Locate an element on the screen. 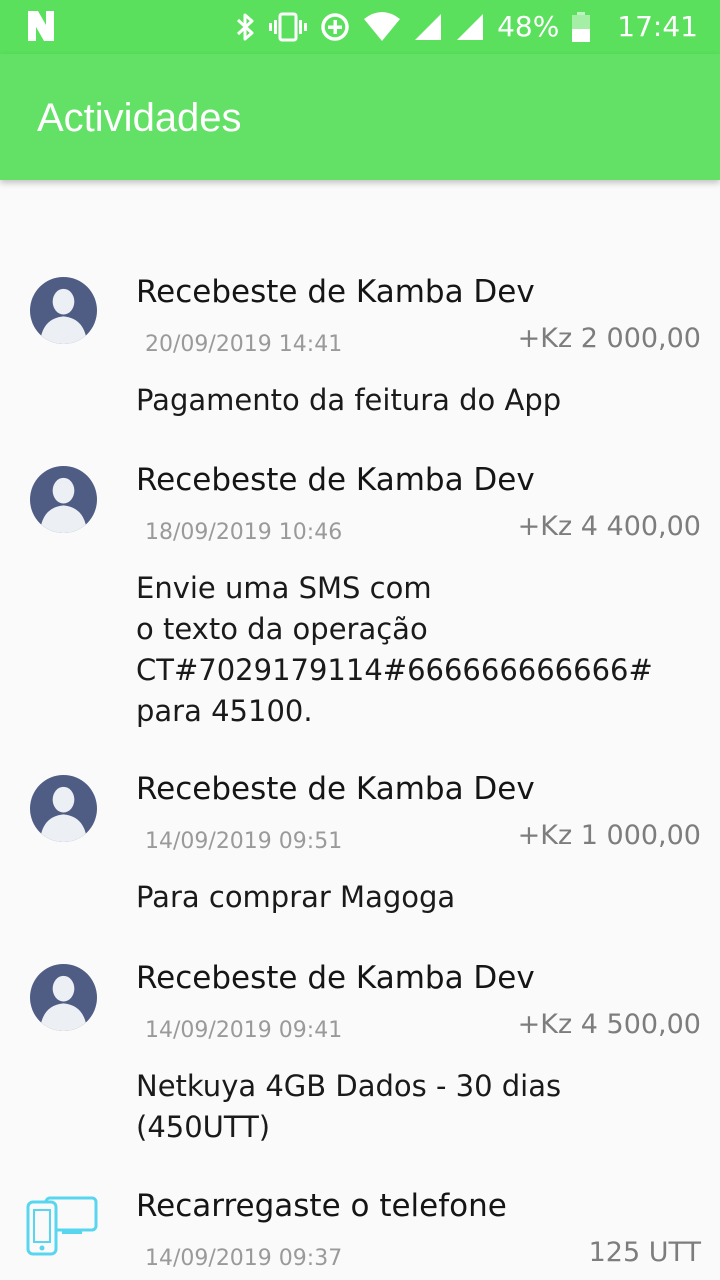  activity-description: Netkuya 4GB Dados - 30 dias (450UTT) is located at coordinates (349, 1106).